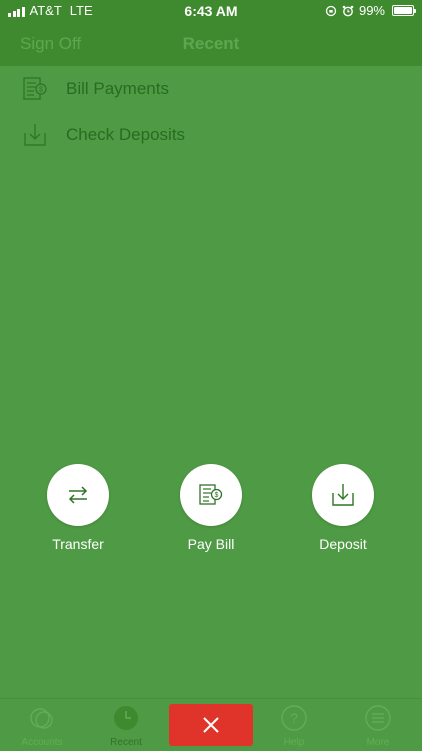 The height and width of the screenshot is (751, 422). I want to click on battery-icon, so click(404, 10).